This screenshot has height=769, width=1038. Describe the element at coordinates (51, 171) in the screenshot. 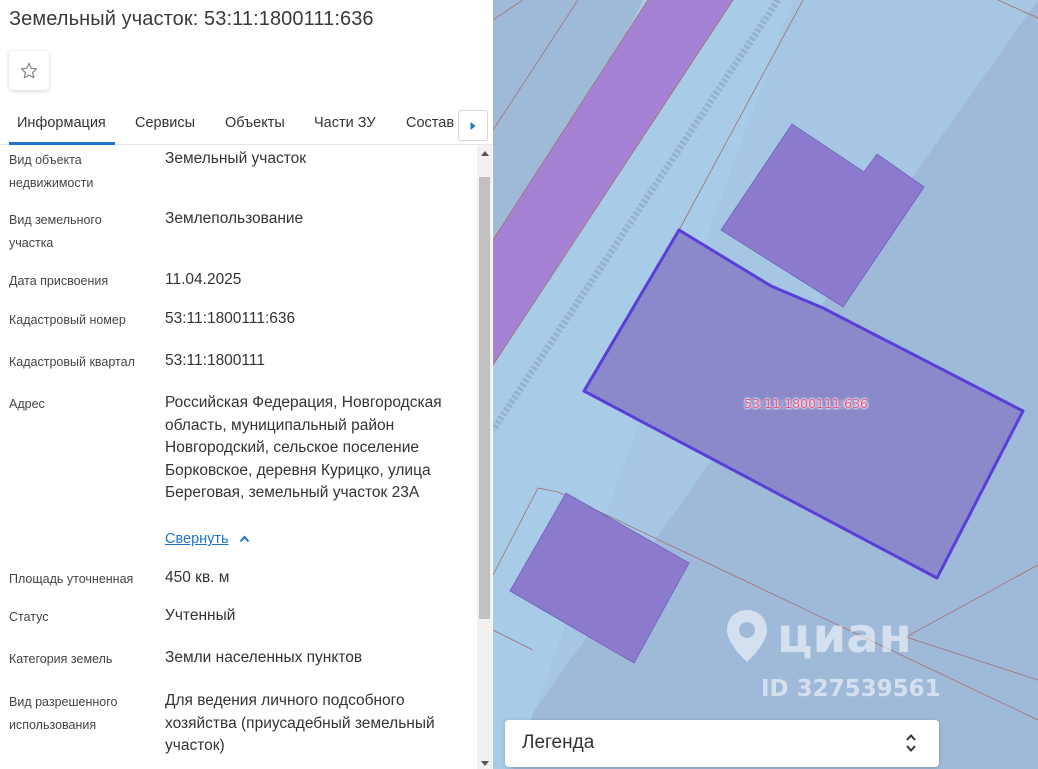

I see `label-object-type: Вид объекта недвижимости` at that location.